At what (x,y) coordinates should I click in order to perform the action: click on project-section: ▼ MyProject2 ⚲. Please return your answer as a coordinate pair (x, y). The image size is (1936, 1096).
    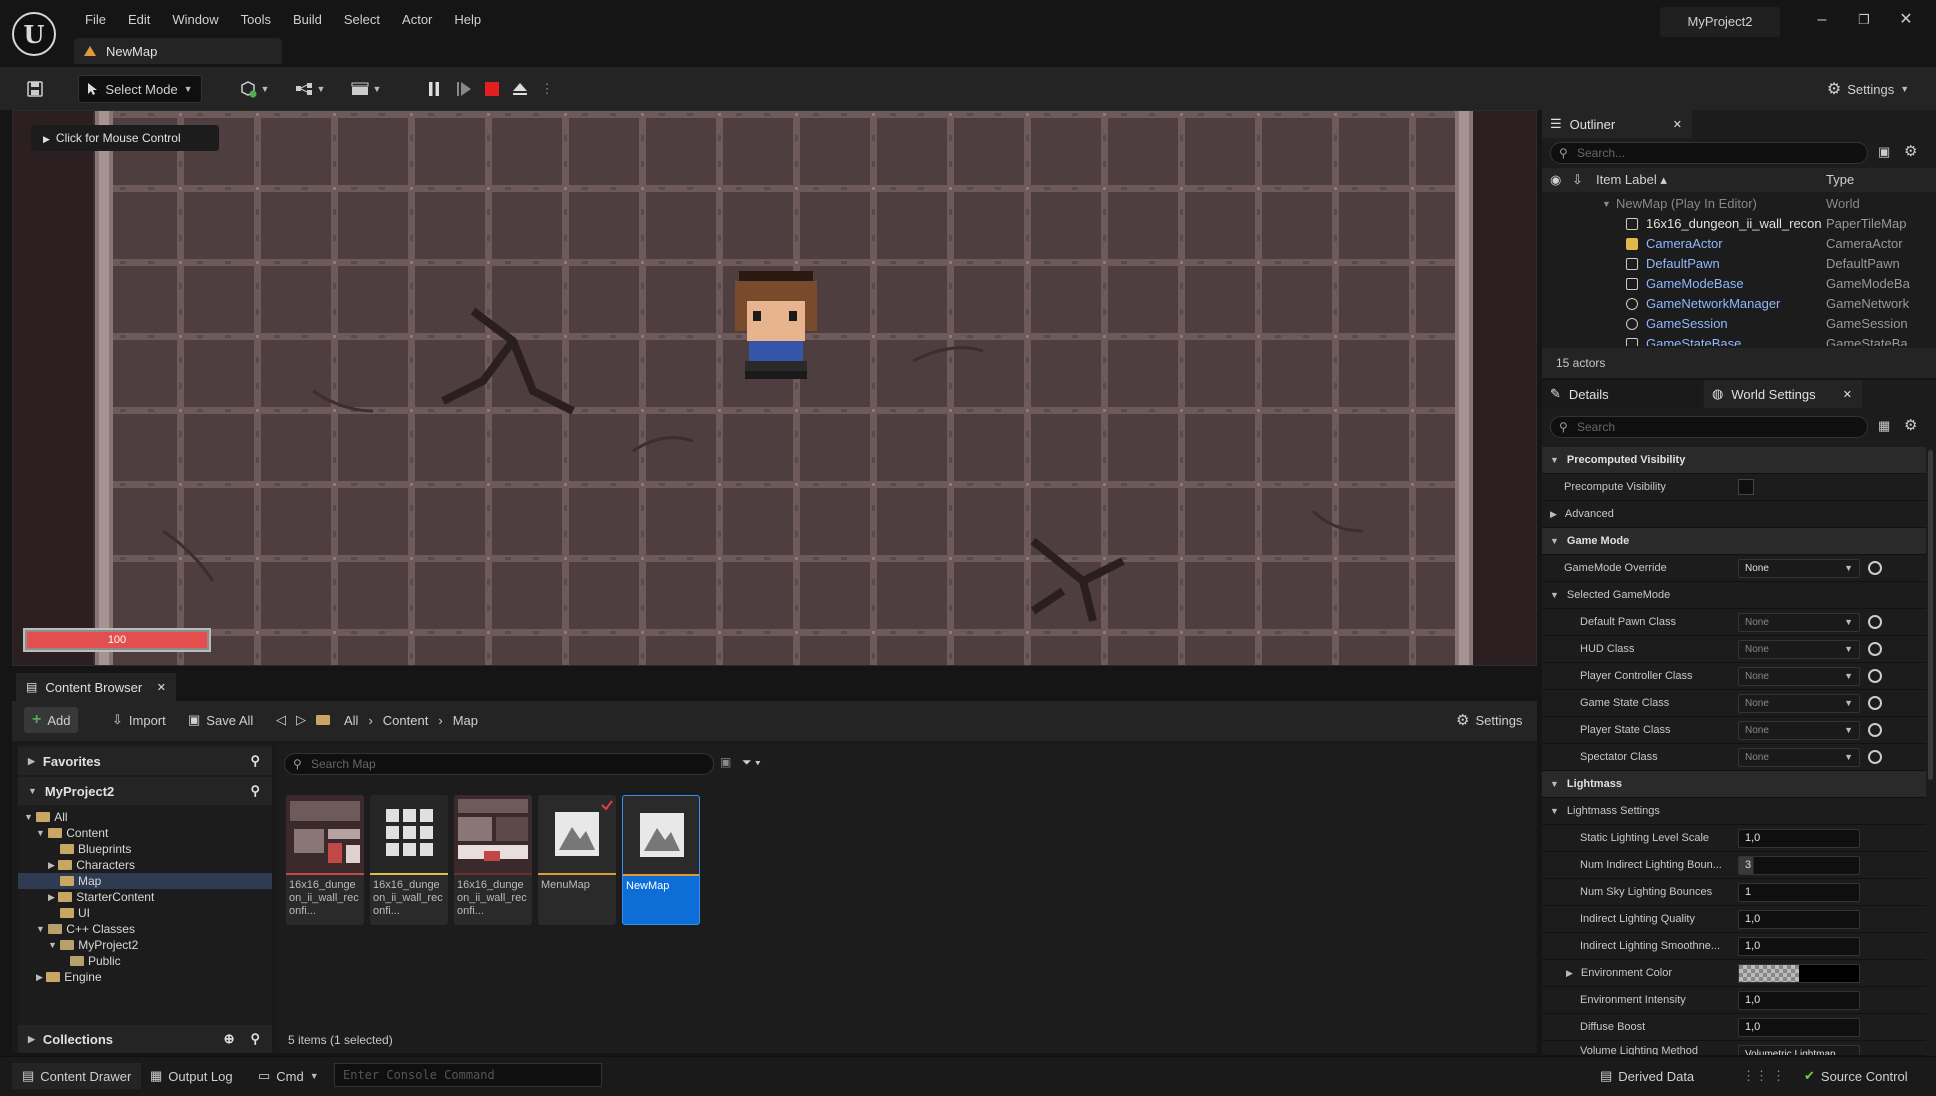
    Looking at the image, I should click on (145, 791).